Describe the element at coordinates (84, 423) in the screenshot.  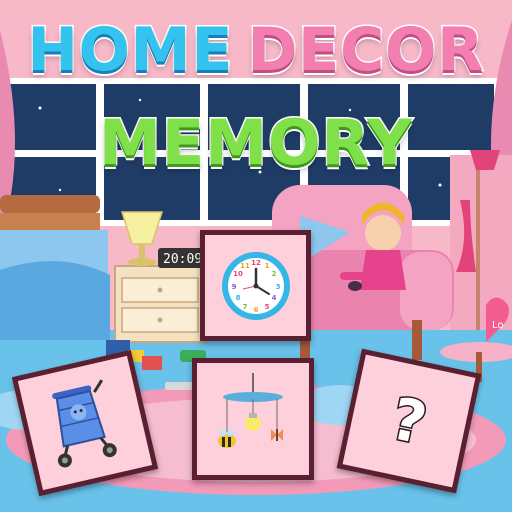
I see `stroller-icon` at that location.